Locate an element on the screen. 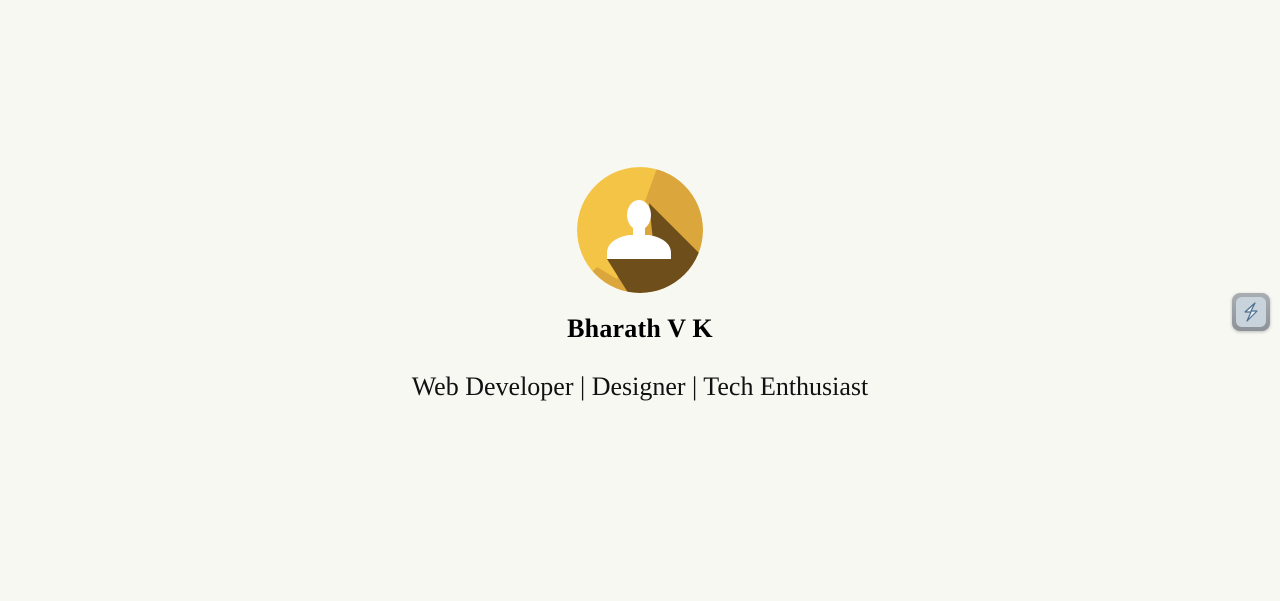 The width and height of the screenshot is (1280, 601). avatar is located at coordinates (640, 230).